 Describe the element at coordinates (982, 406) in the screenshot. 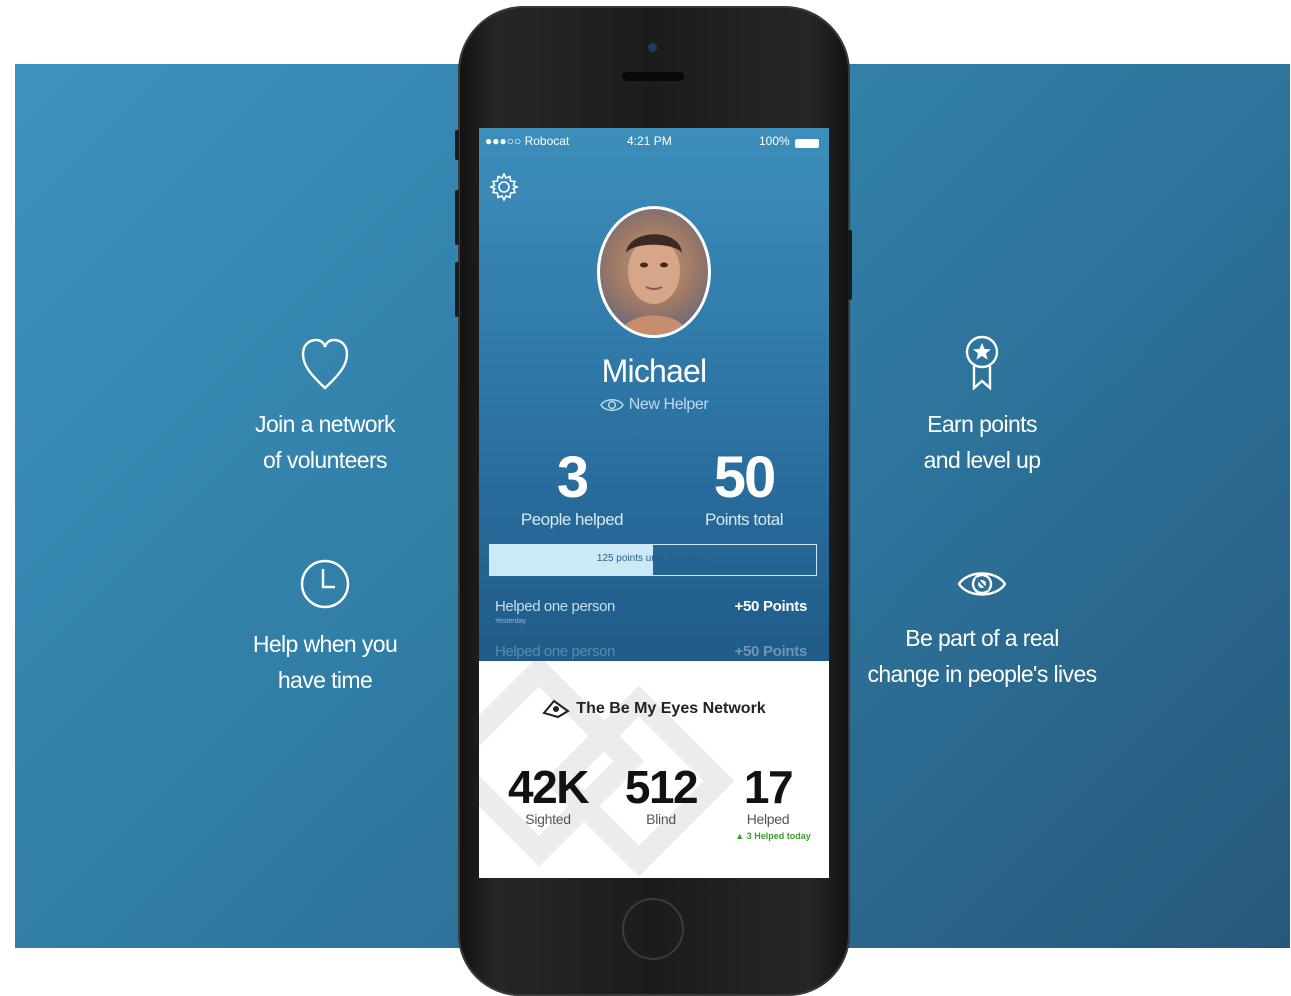

I see `feature-earn-points: Earn points and level up` at that location.